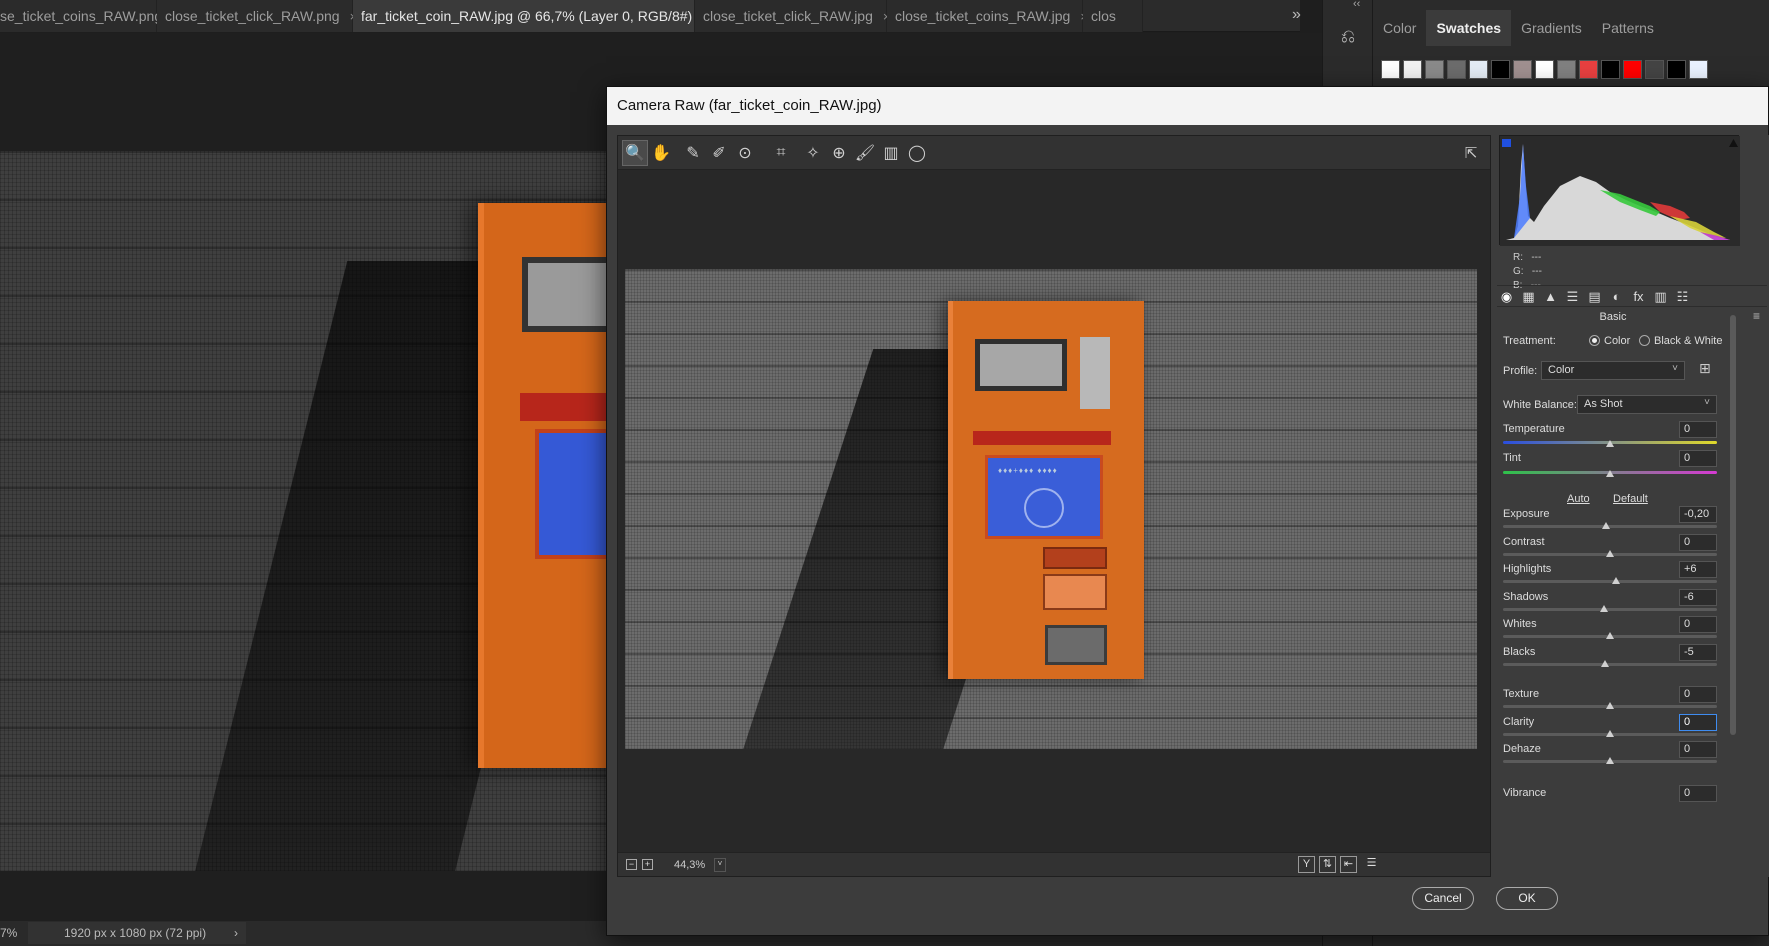 This screenshot has width=1769, height=946. I want to click on tint-value: 0, so click(1698, 458).